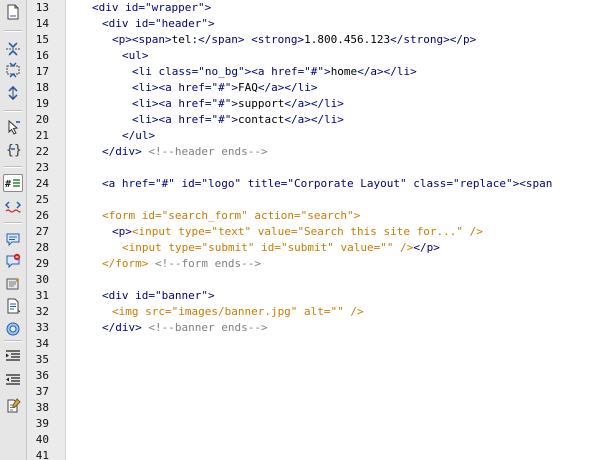 The image size is (600, 460). I want to click on expand-all-icon, so click(13, 93).